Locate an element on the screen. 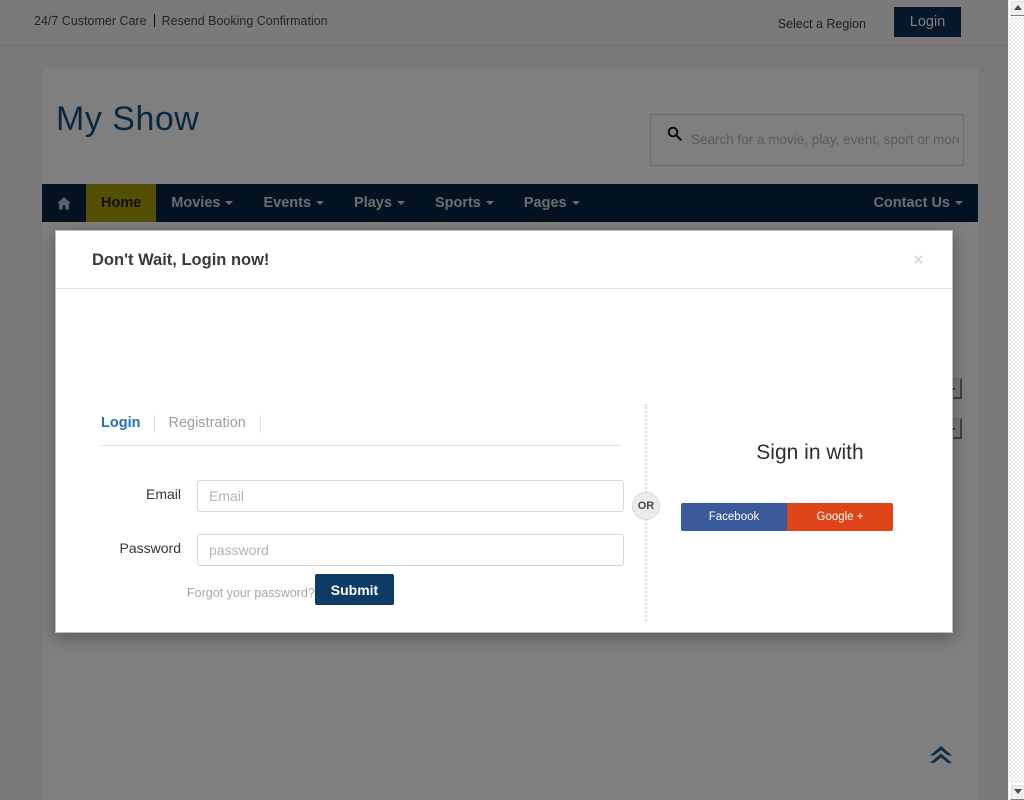  email-field-row: Email is located at coordinates (340, 496).